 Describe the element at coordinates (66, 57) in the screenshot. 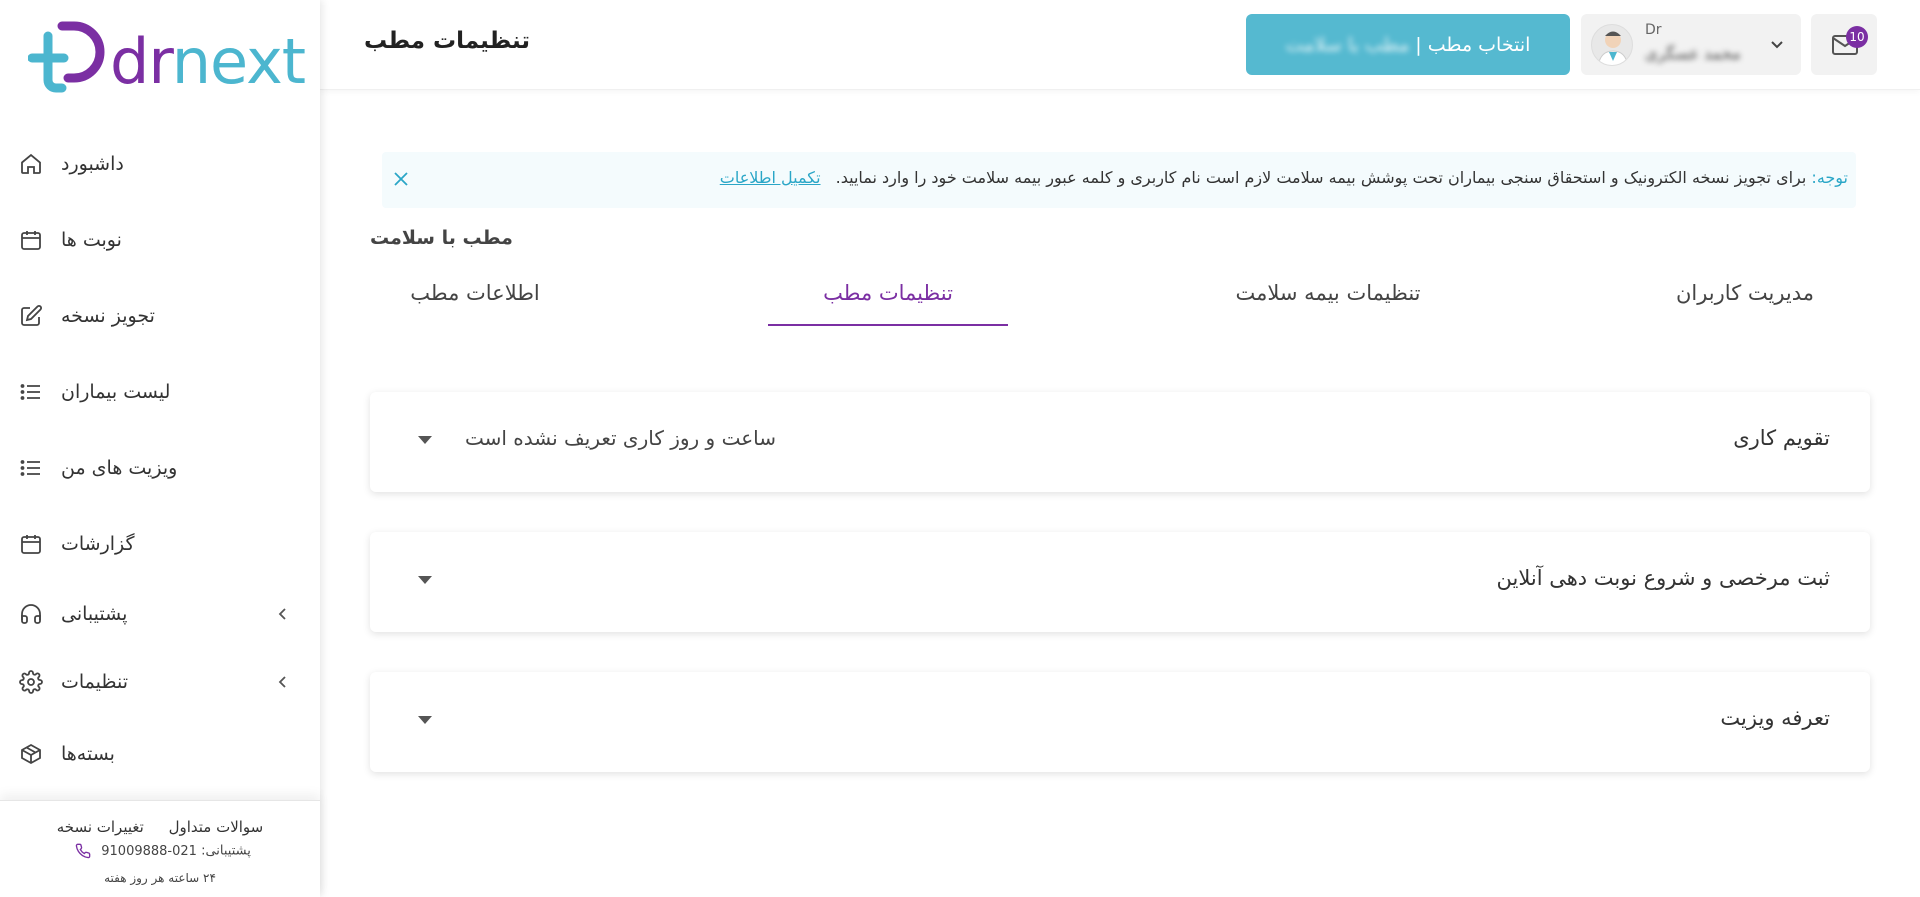

I see `logo-mark-icon` at that location.